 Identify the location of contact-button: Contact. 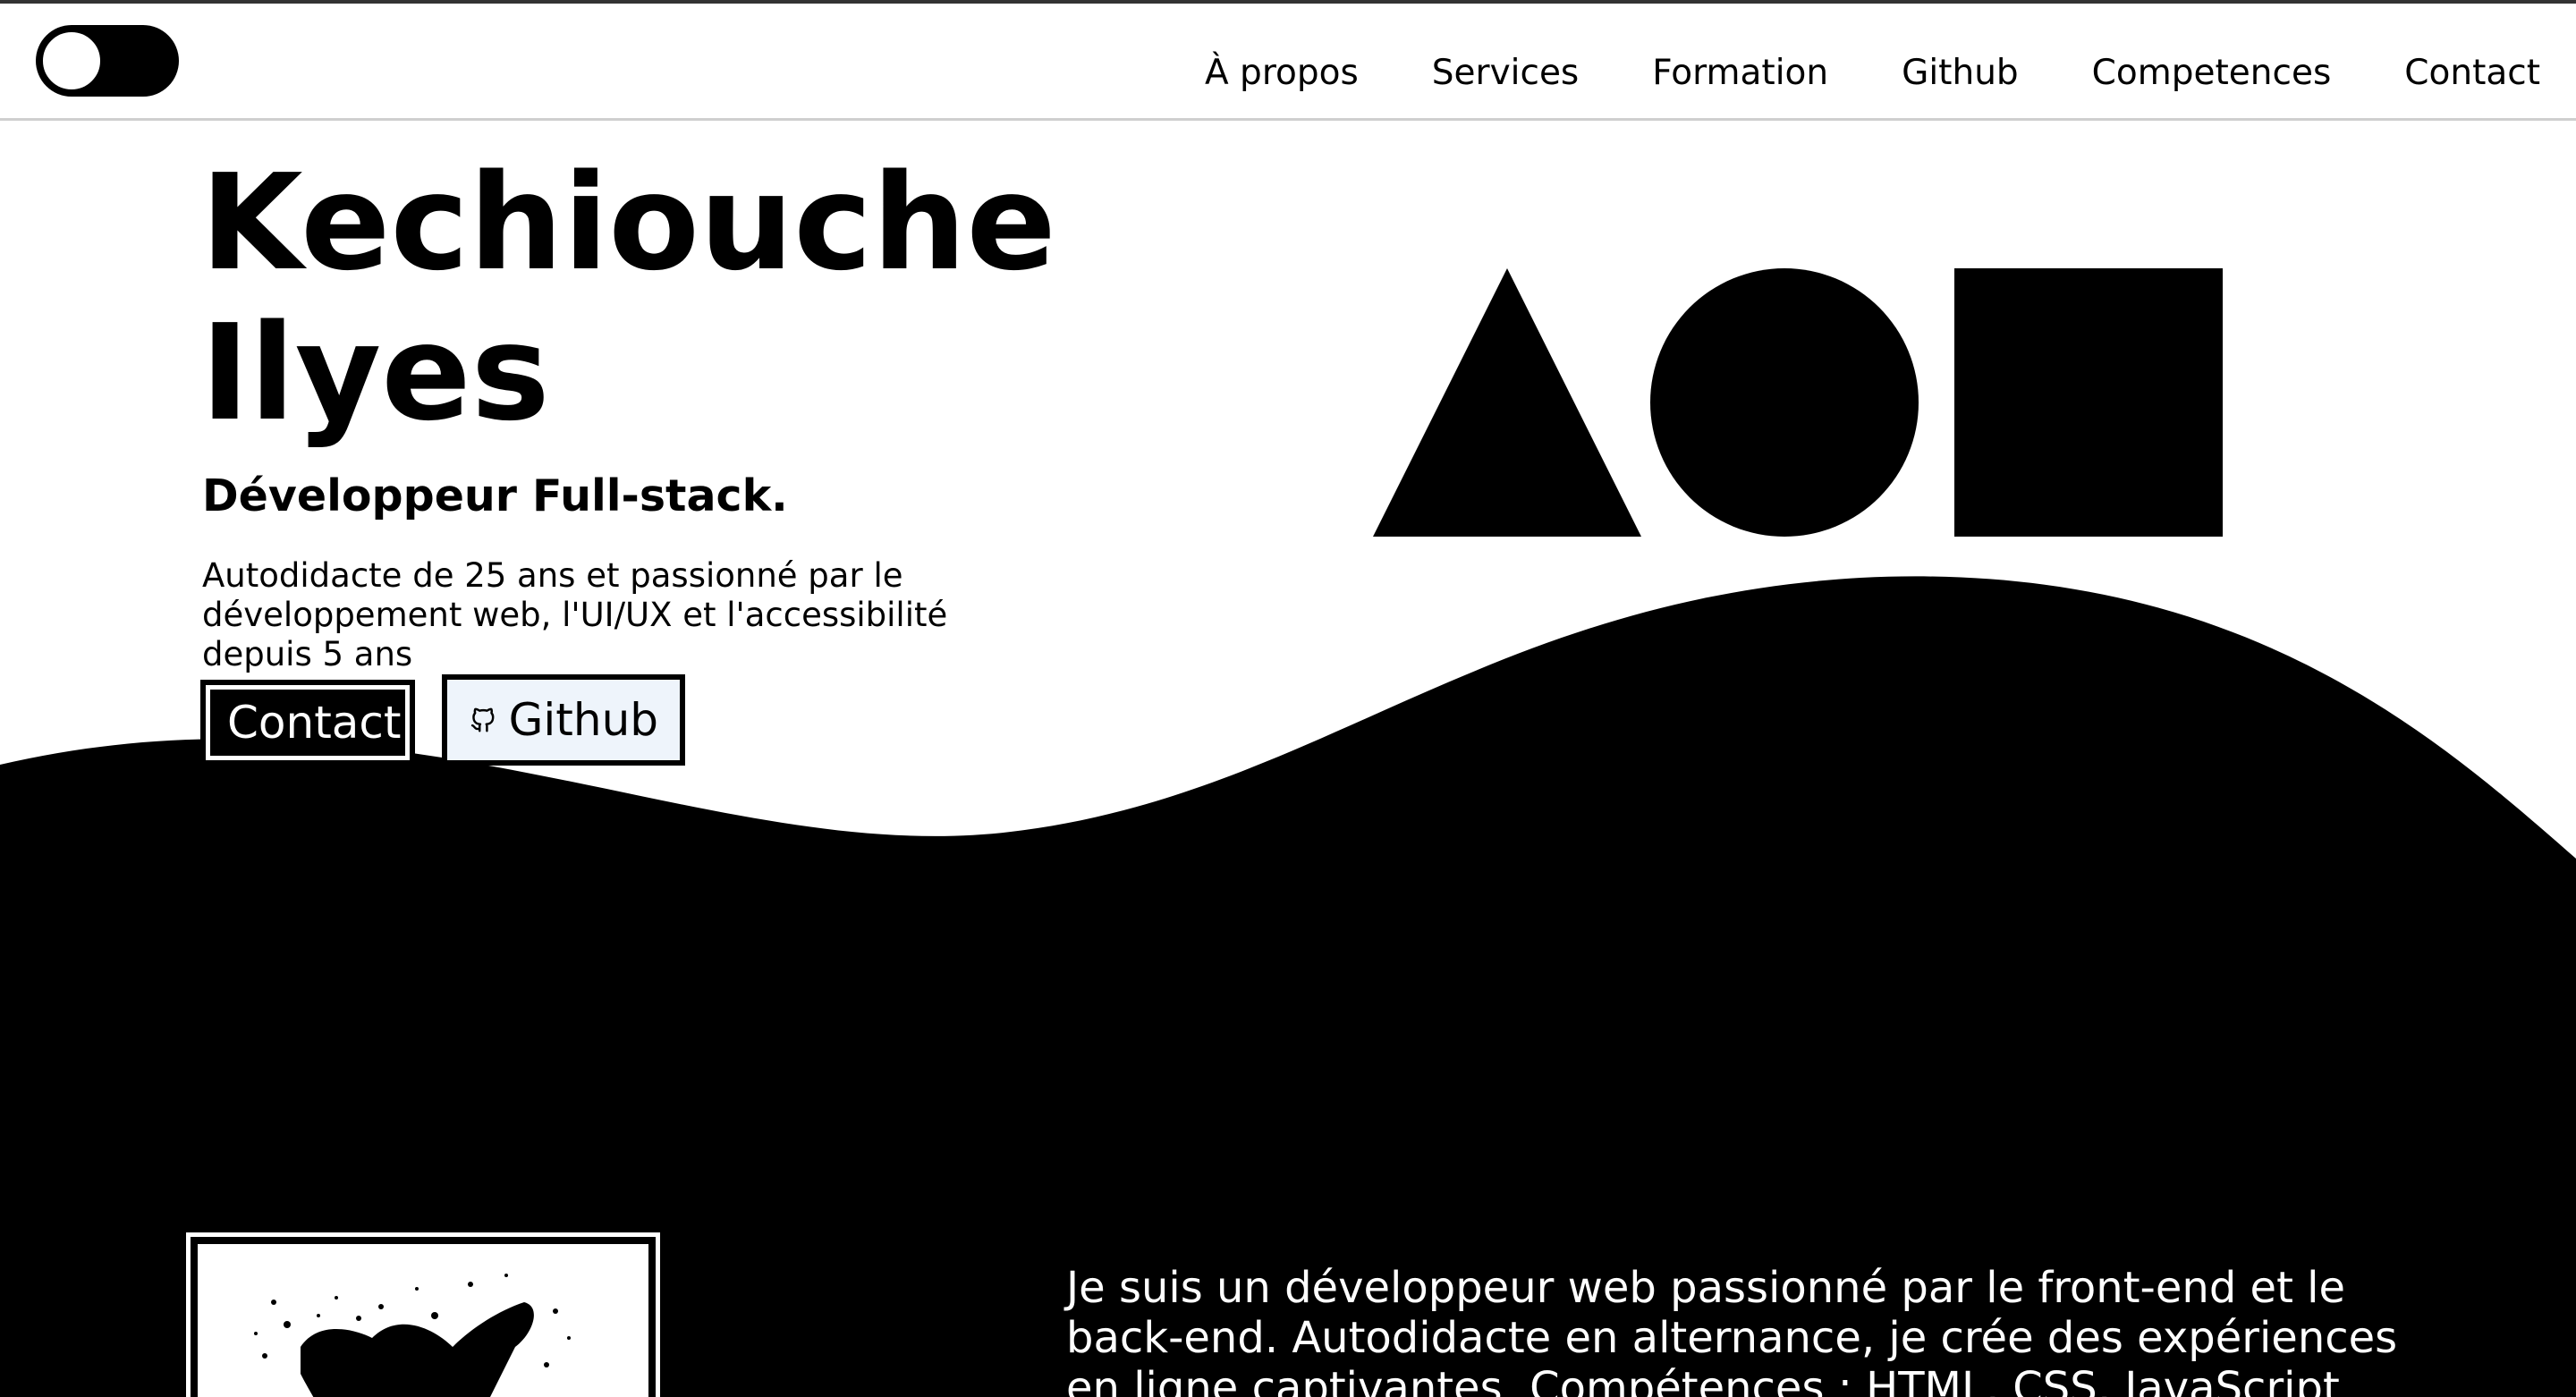
(307, 723).